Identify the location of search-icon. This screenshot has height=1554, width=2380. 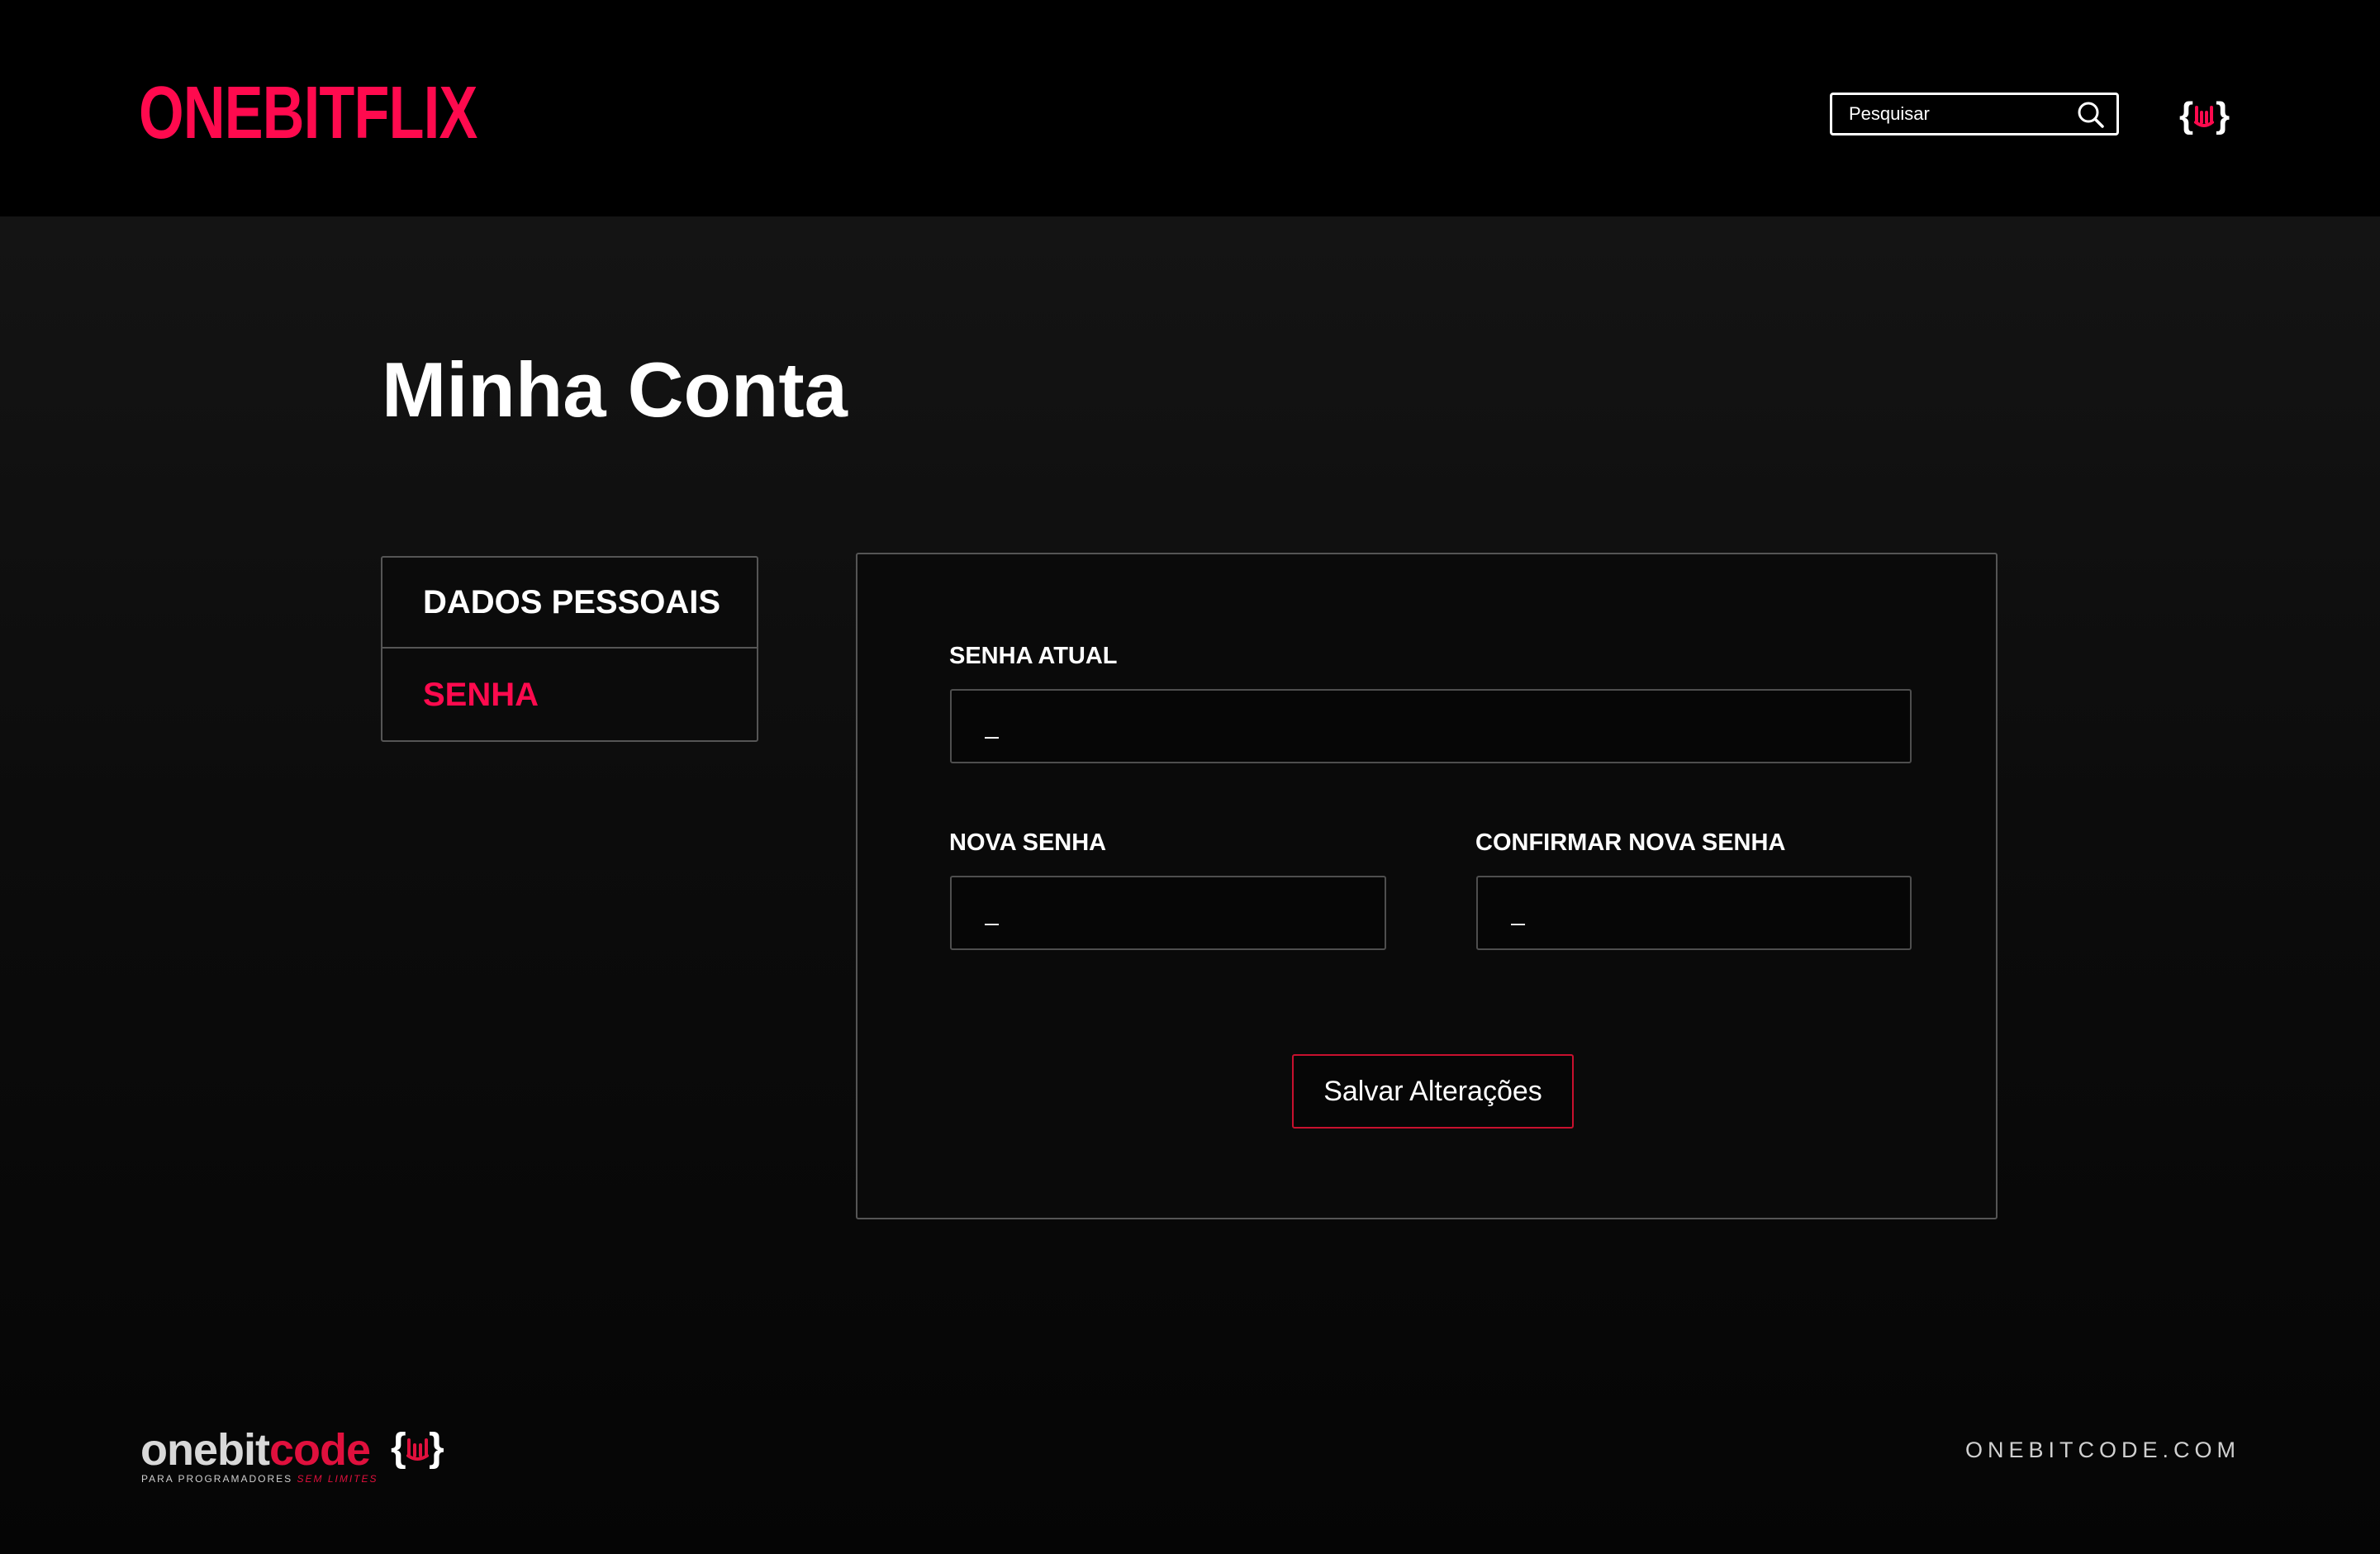
(2091, 115).